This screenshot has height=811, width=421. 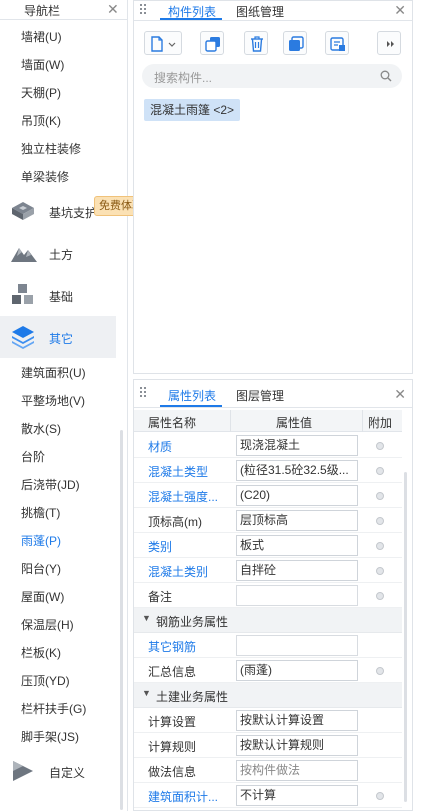 I want to click on property-row-summary-info: 汇总信息 (雨蓬), so click(x=268, y=670).